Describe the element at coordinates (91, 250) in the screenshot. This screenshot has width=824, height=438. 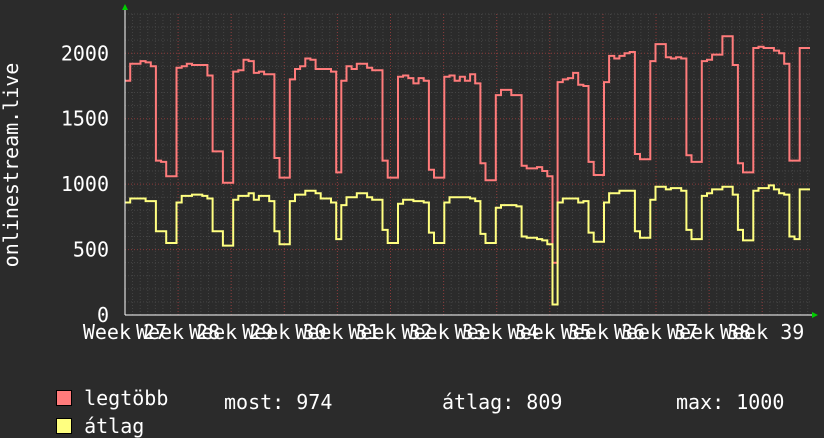
I see `y-tick-label: 500` at that location.